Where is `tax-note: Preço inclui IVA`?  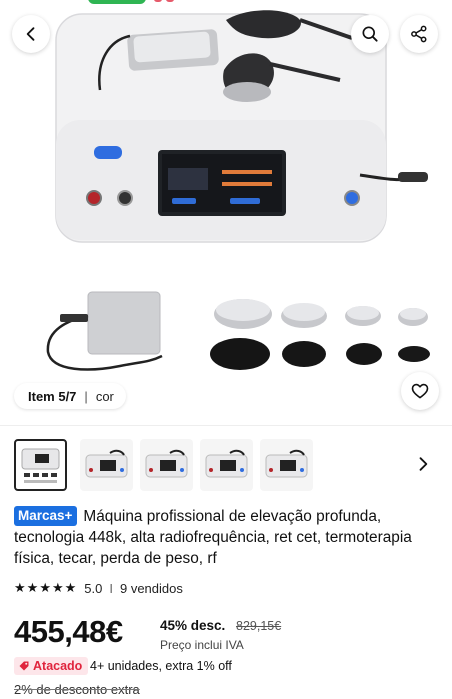
tax-note: Preço inclui IVA is located at coordinates (202, 645).